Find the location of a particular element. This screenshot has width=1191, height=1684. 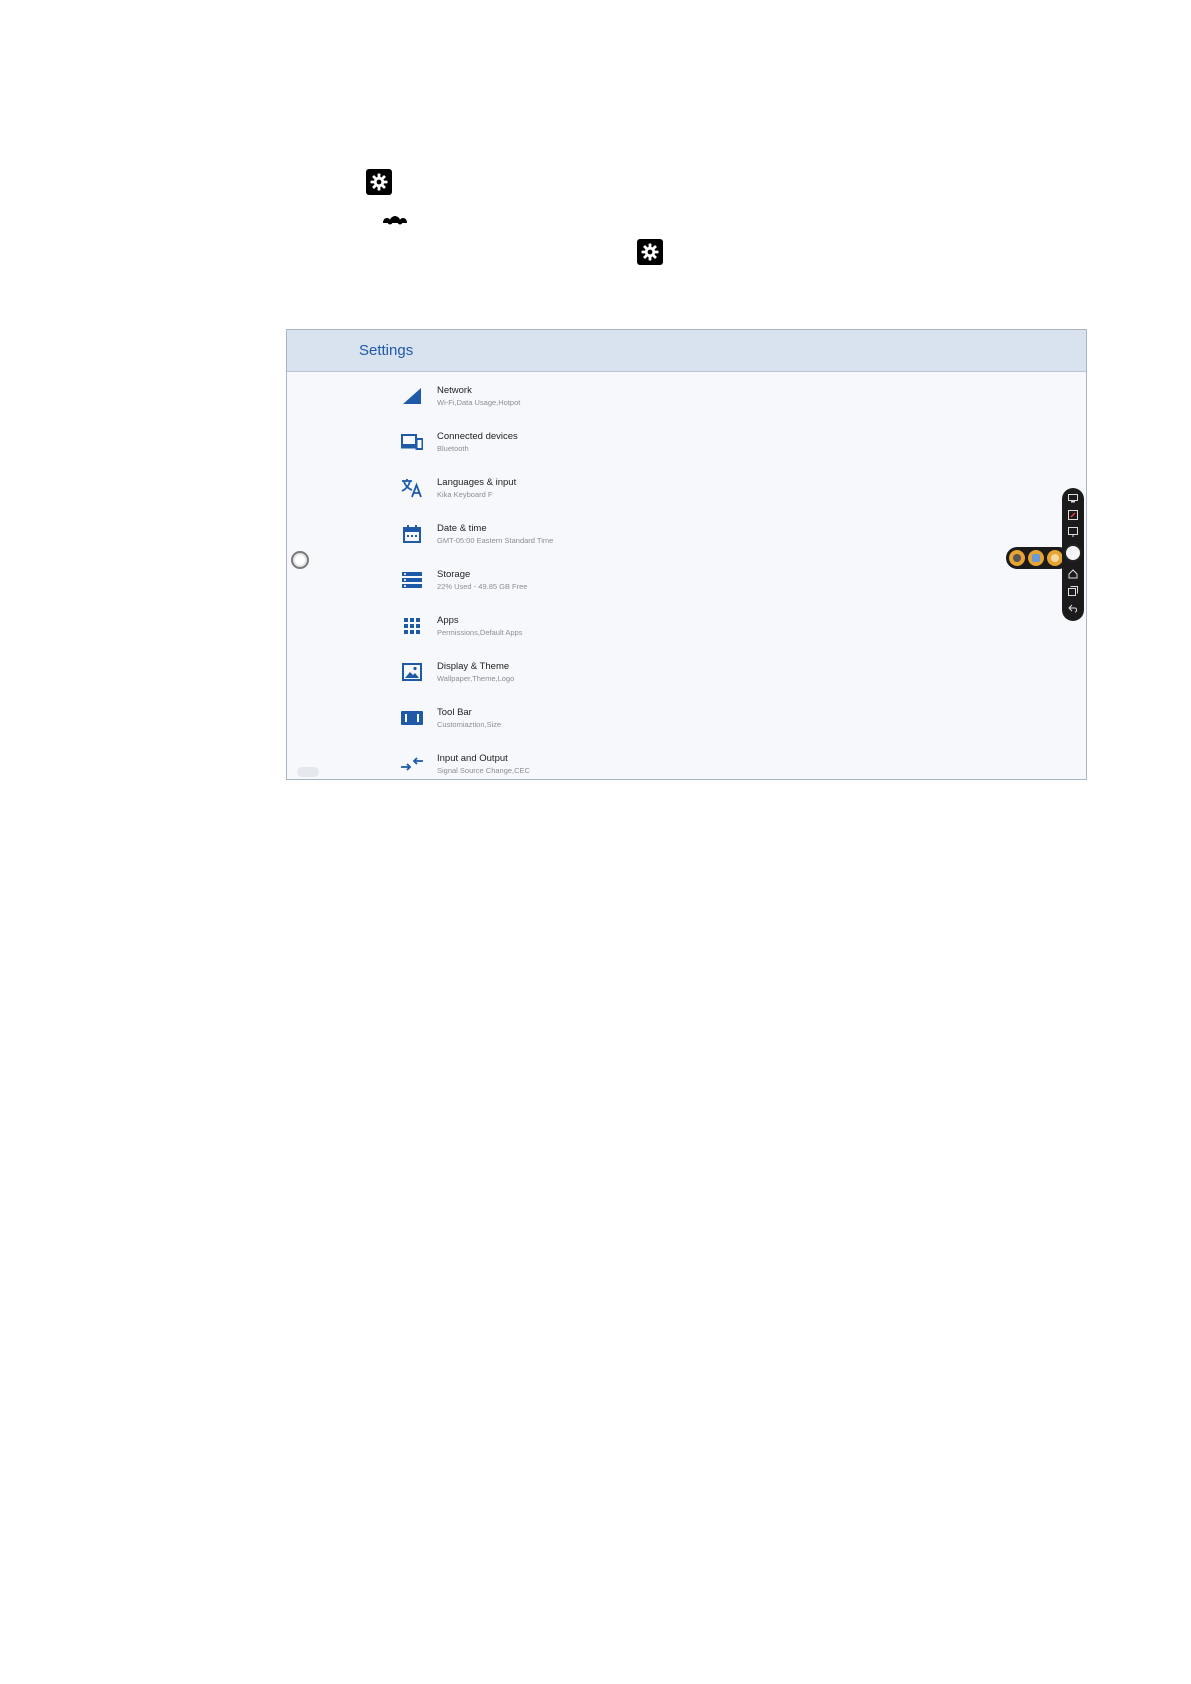

settings-item-subtitle: Bluetooth is located at coordinates (453, 448).